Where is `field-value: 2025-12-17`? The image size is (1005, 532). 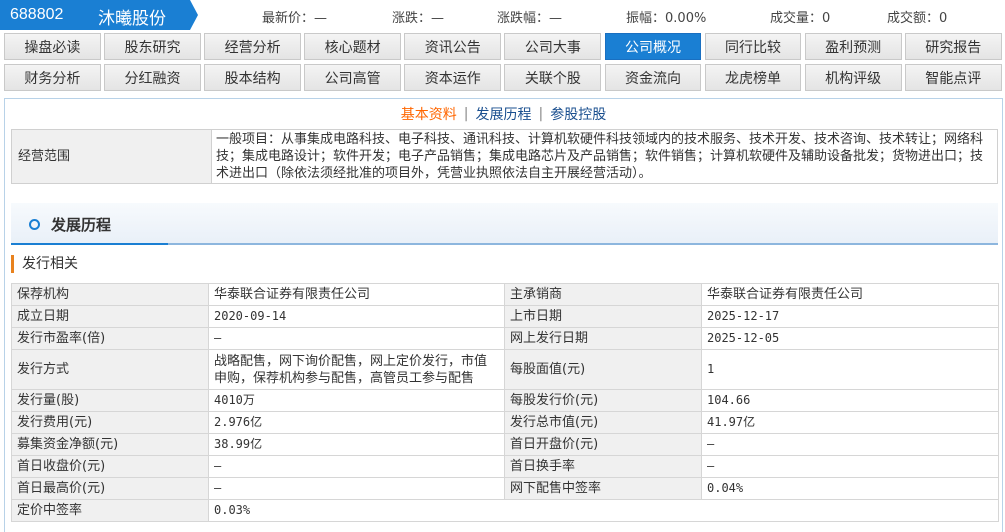
field-value: 2025-12-17 is located at coordinates (850, 316).